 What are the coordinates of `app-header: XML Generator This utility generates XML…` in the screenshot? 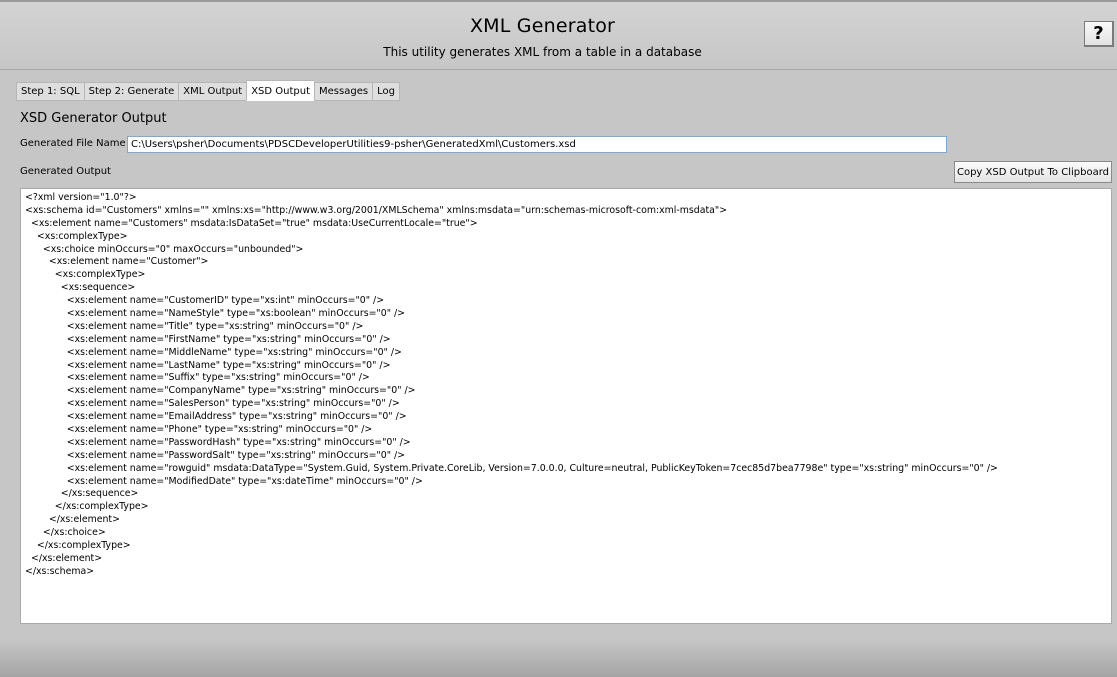 It's located at (558, 35).